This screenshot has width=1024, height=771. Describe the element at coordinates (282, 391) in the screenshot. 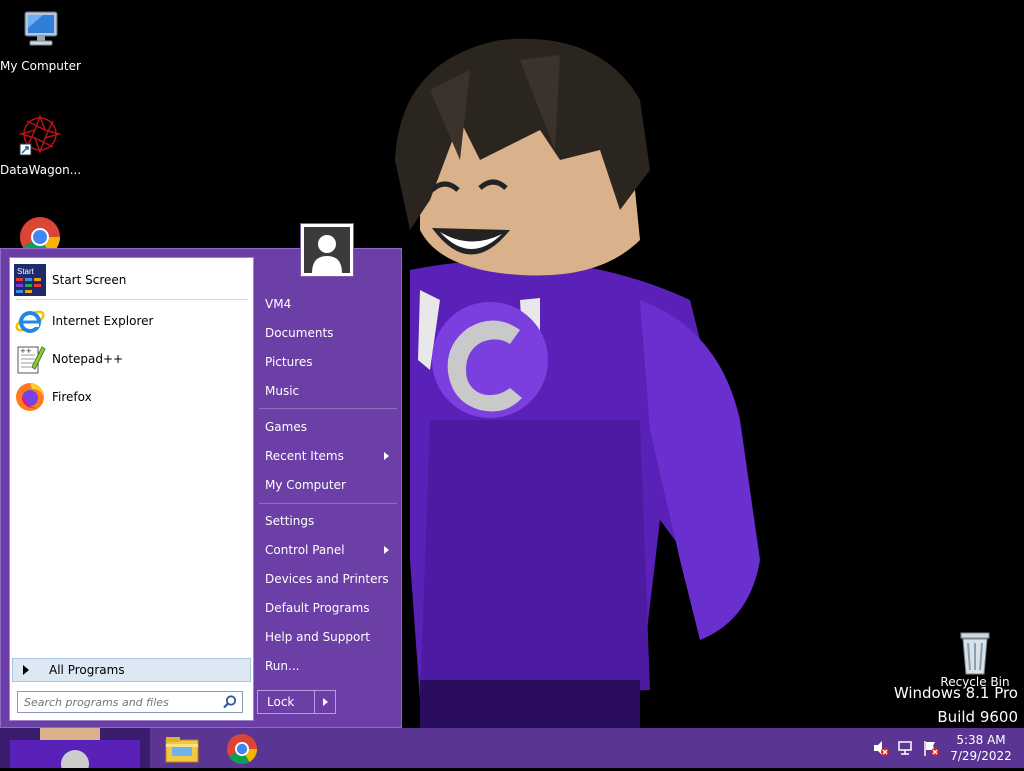

I see `start-item-label: Music` at that location.